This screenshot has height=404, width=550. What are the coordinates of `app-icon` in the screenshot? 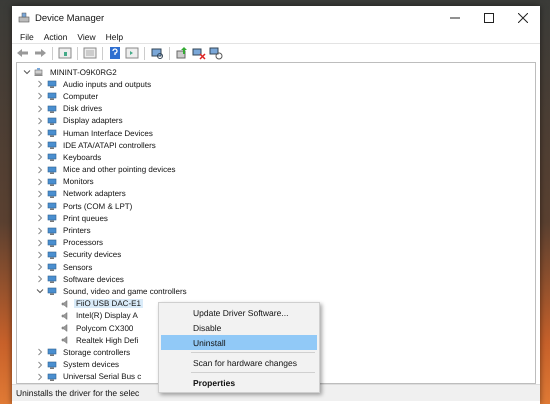 It's located at (24, 18).